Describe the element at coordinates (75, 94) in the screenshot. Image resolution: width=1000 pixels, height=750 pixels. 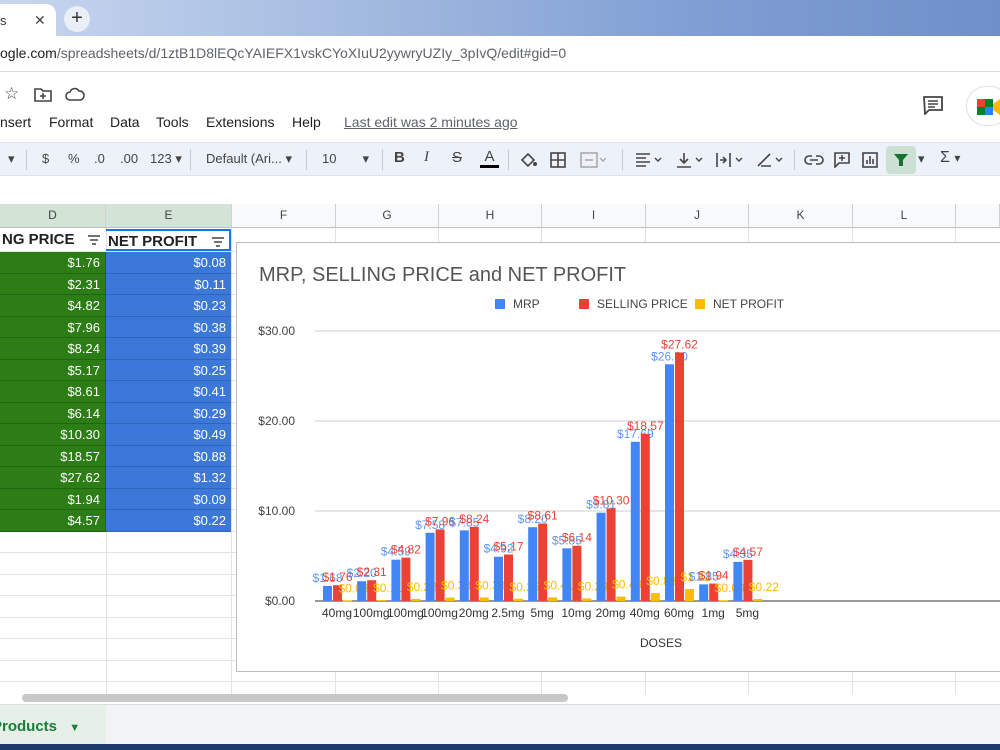
I see `cloud-status-icon` at that location.